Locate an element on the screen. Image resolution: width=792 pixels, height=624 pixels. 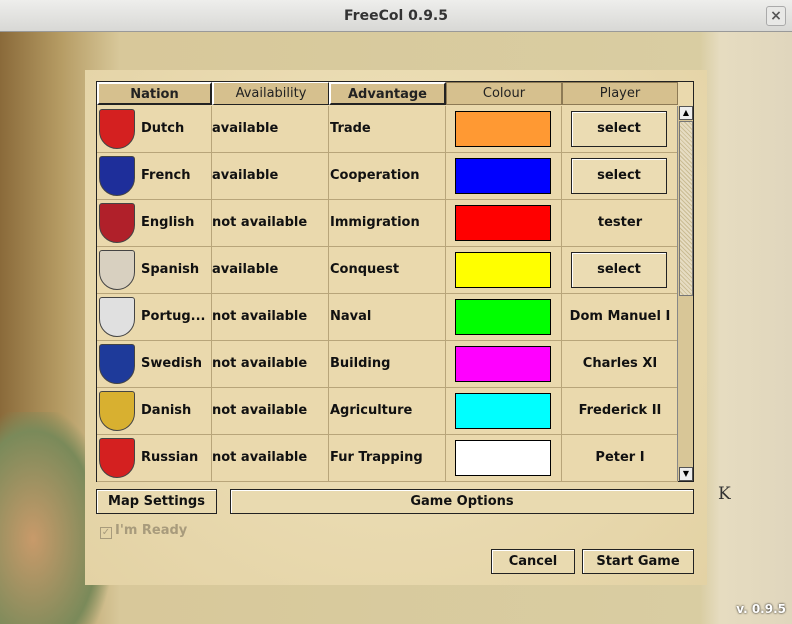
nation-cell: Swedish is located at coordinates (154, 364).